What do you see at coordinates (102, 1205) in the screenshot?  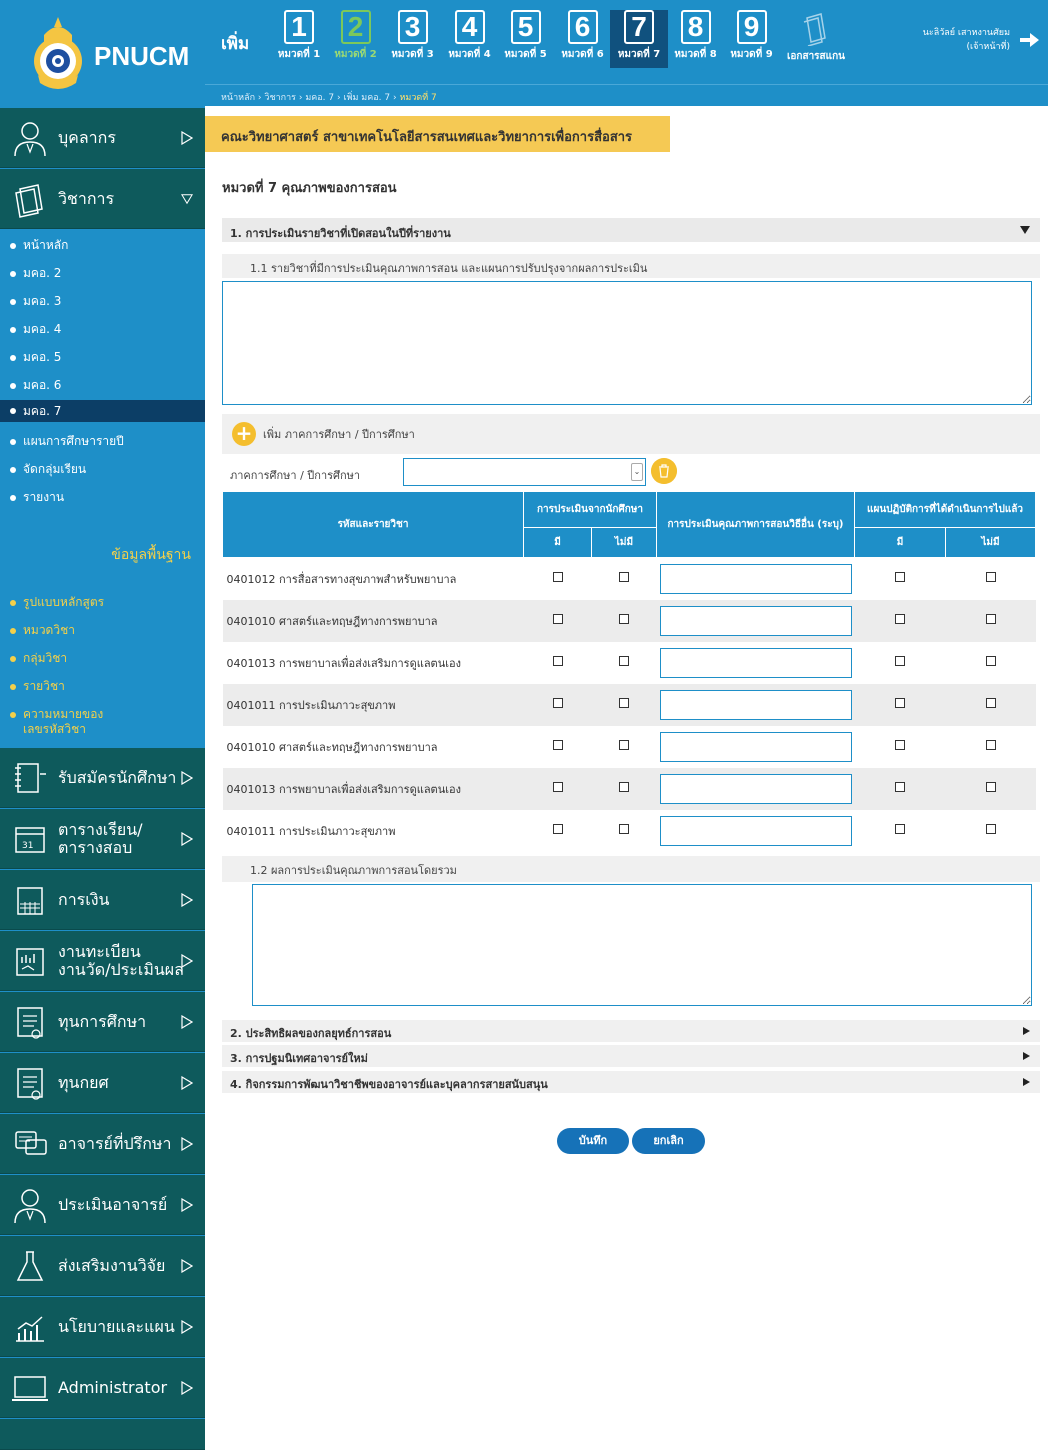 I see `sidebar-menu-teacher-eval: ประเมินอาจารย์` at bounding box center [102, 1205].